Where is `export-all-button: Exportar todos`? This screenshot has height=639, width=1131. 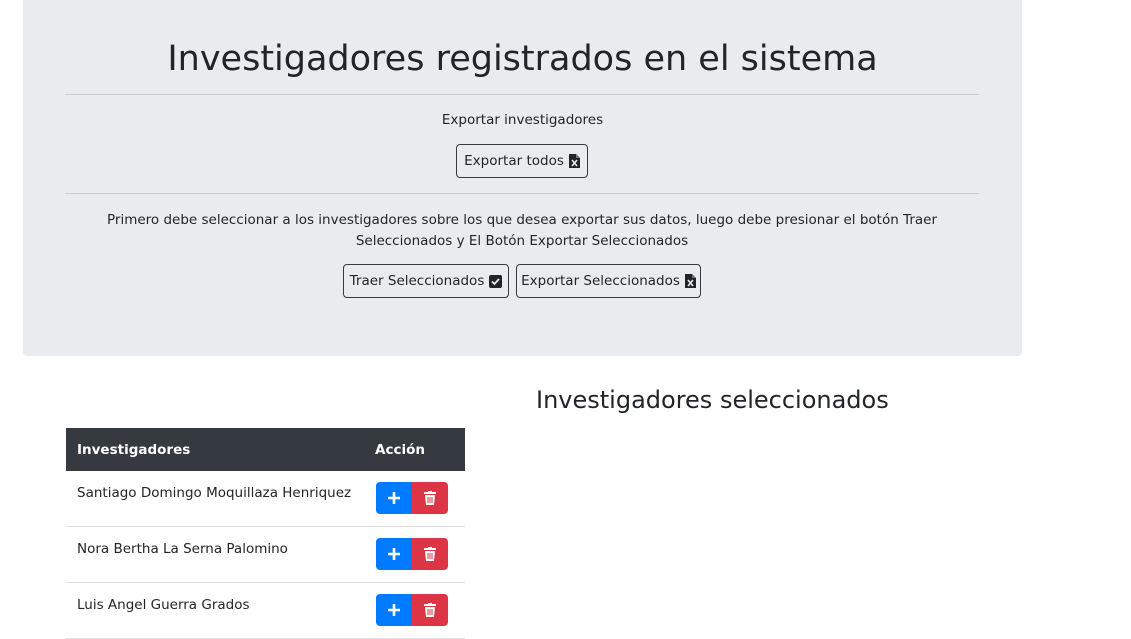
export-all-button: Exportar todos is located at coordinates (522, 161).